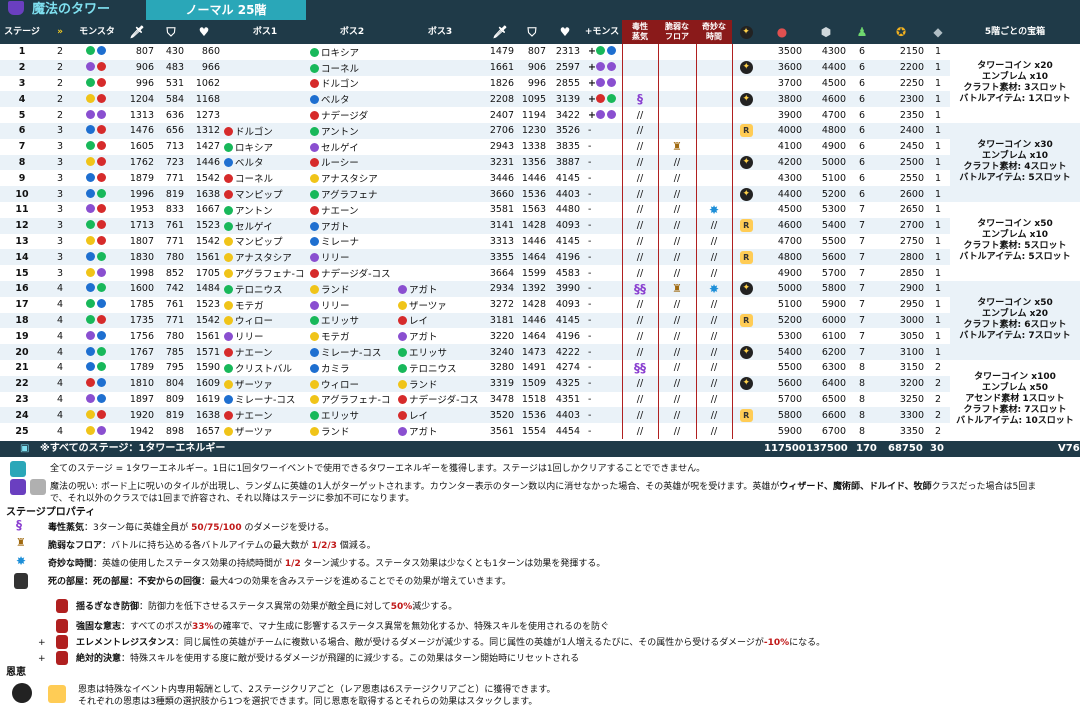 The width and height of the screenshot is (1080, 722). What do you see at coordinates (137, 99) in the screenshot?
I see `atk-cell: 1204` at bounding box center [137, 99].